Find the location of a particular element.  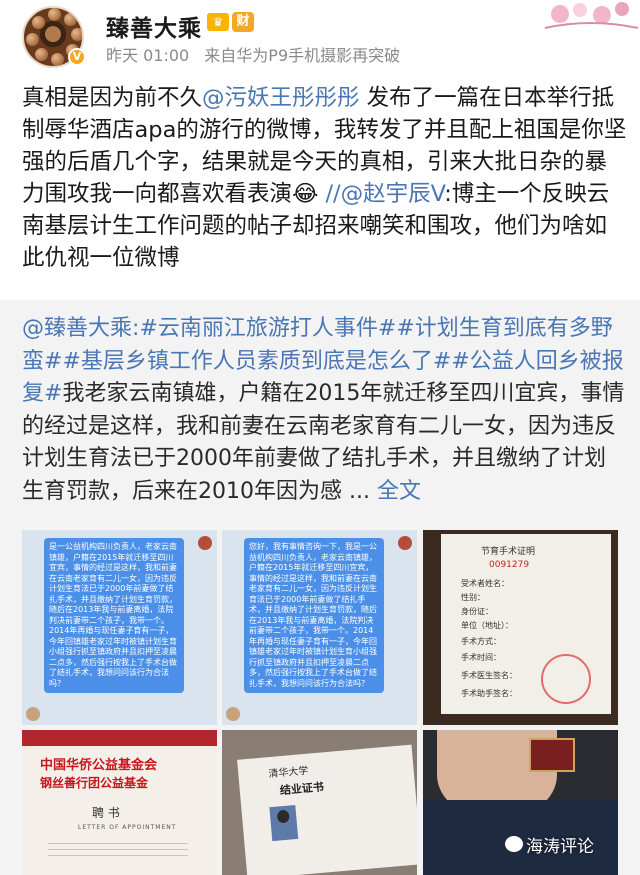

wechat-icon is located at coordinates (514, 844).